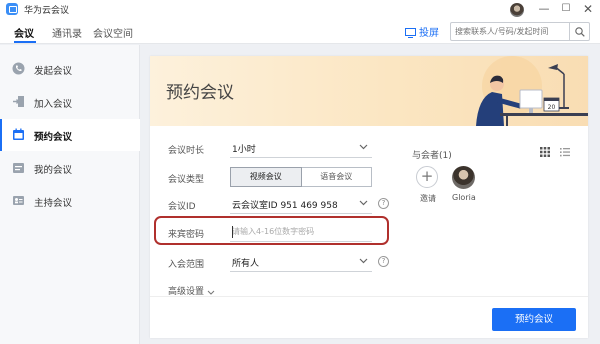  What do you see at coordinates (53, 170) in the screenshot?
I see `sidebar-item-label: 我的会议` at bounding box center [53, 170].